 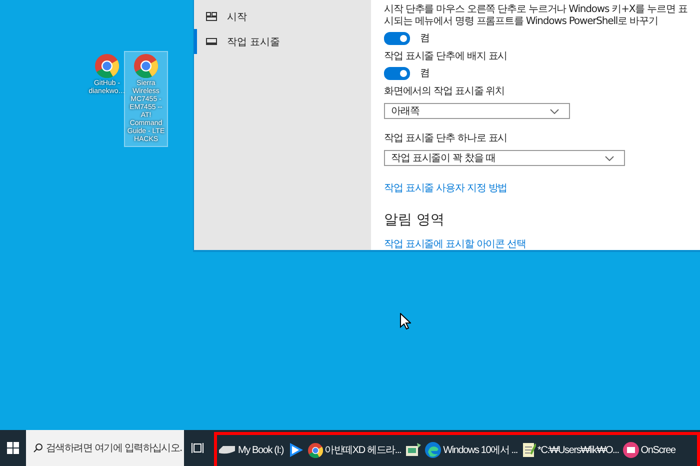 I want to click on setting-label: 작업 표시줄 단추에 배지 표시, so click(x=446, y=57).